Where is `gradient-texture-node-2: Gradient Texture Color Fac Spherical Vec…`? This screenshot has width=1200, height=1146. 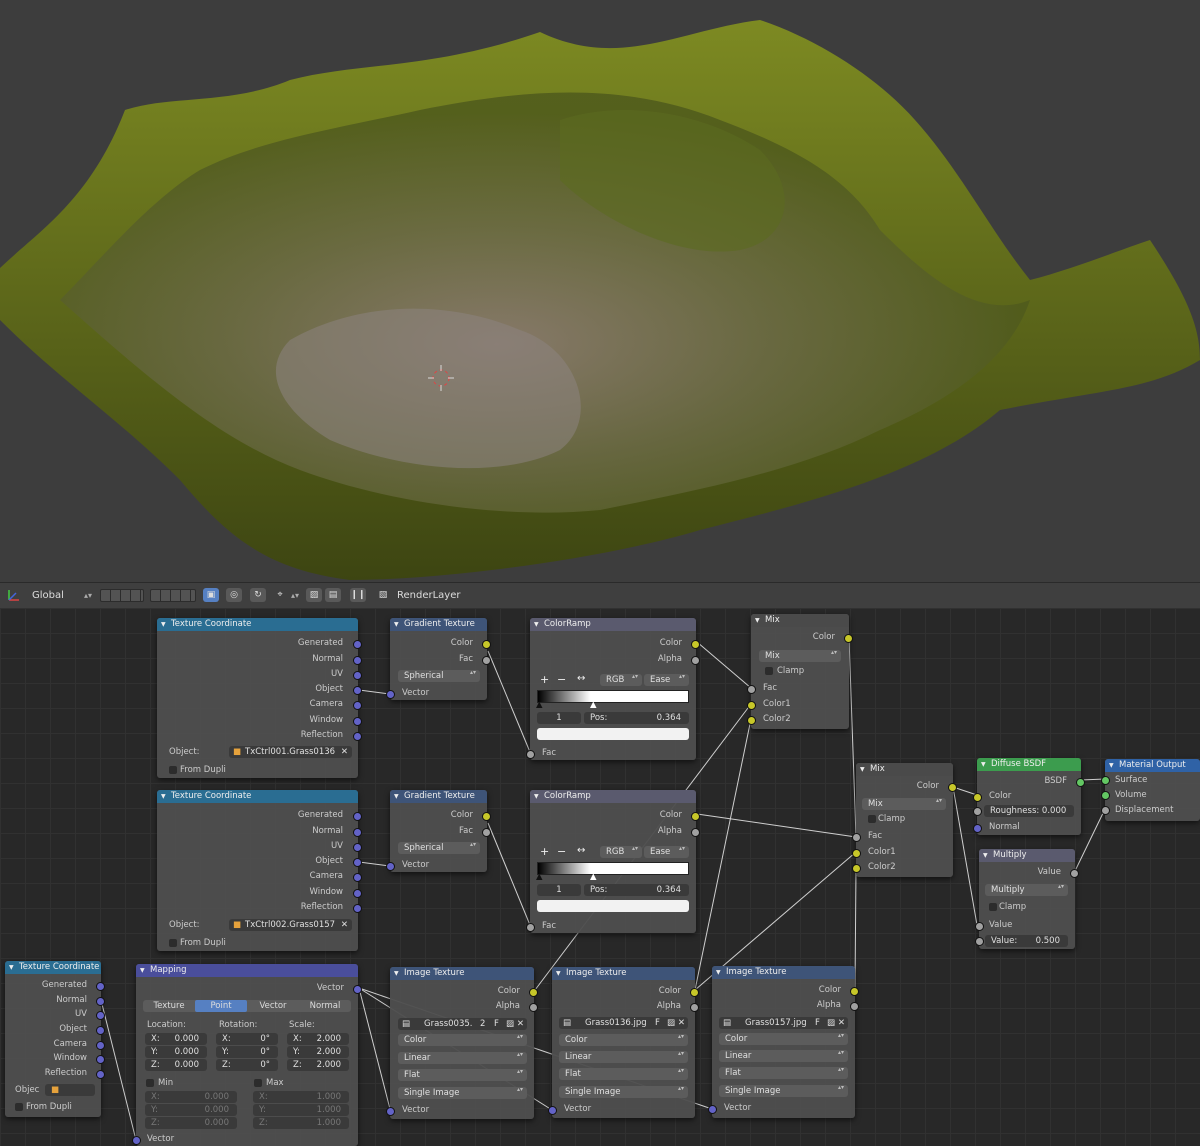 gradient-texture-node-2: Gradient Texture Color Fac Spherical Vec… is located at coordinates (438, 831).